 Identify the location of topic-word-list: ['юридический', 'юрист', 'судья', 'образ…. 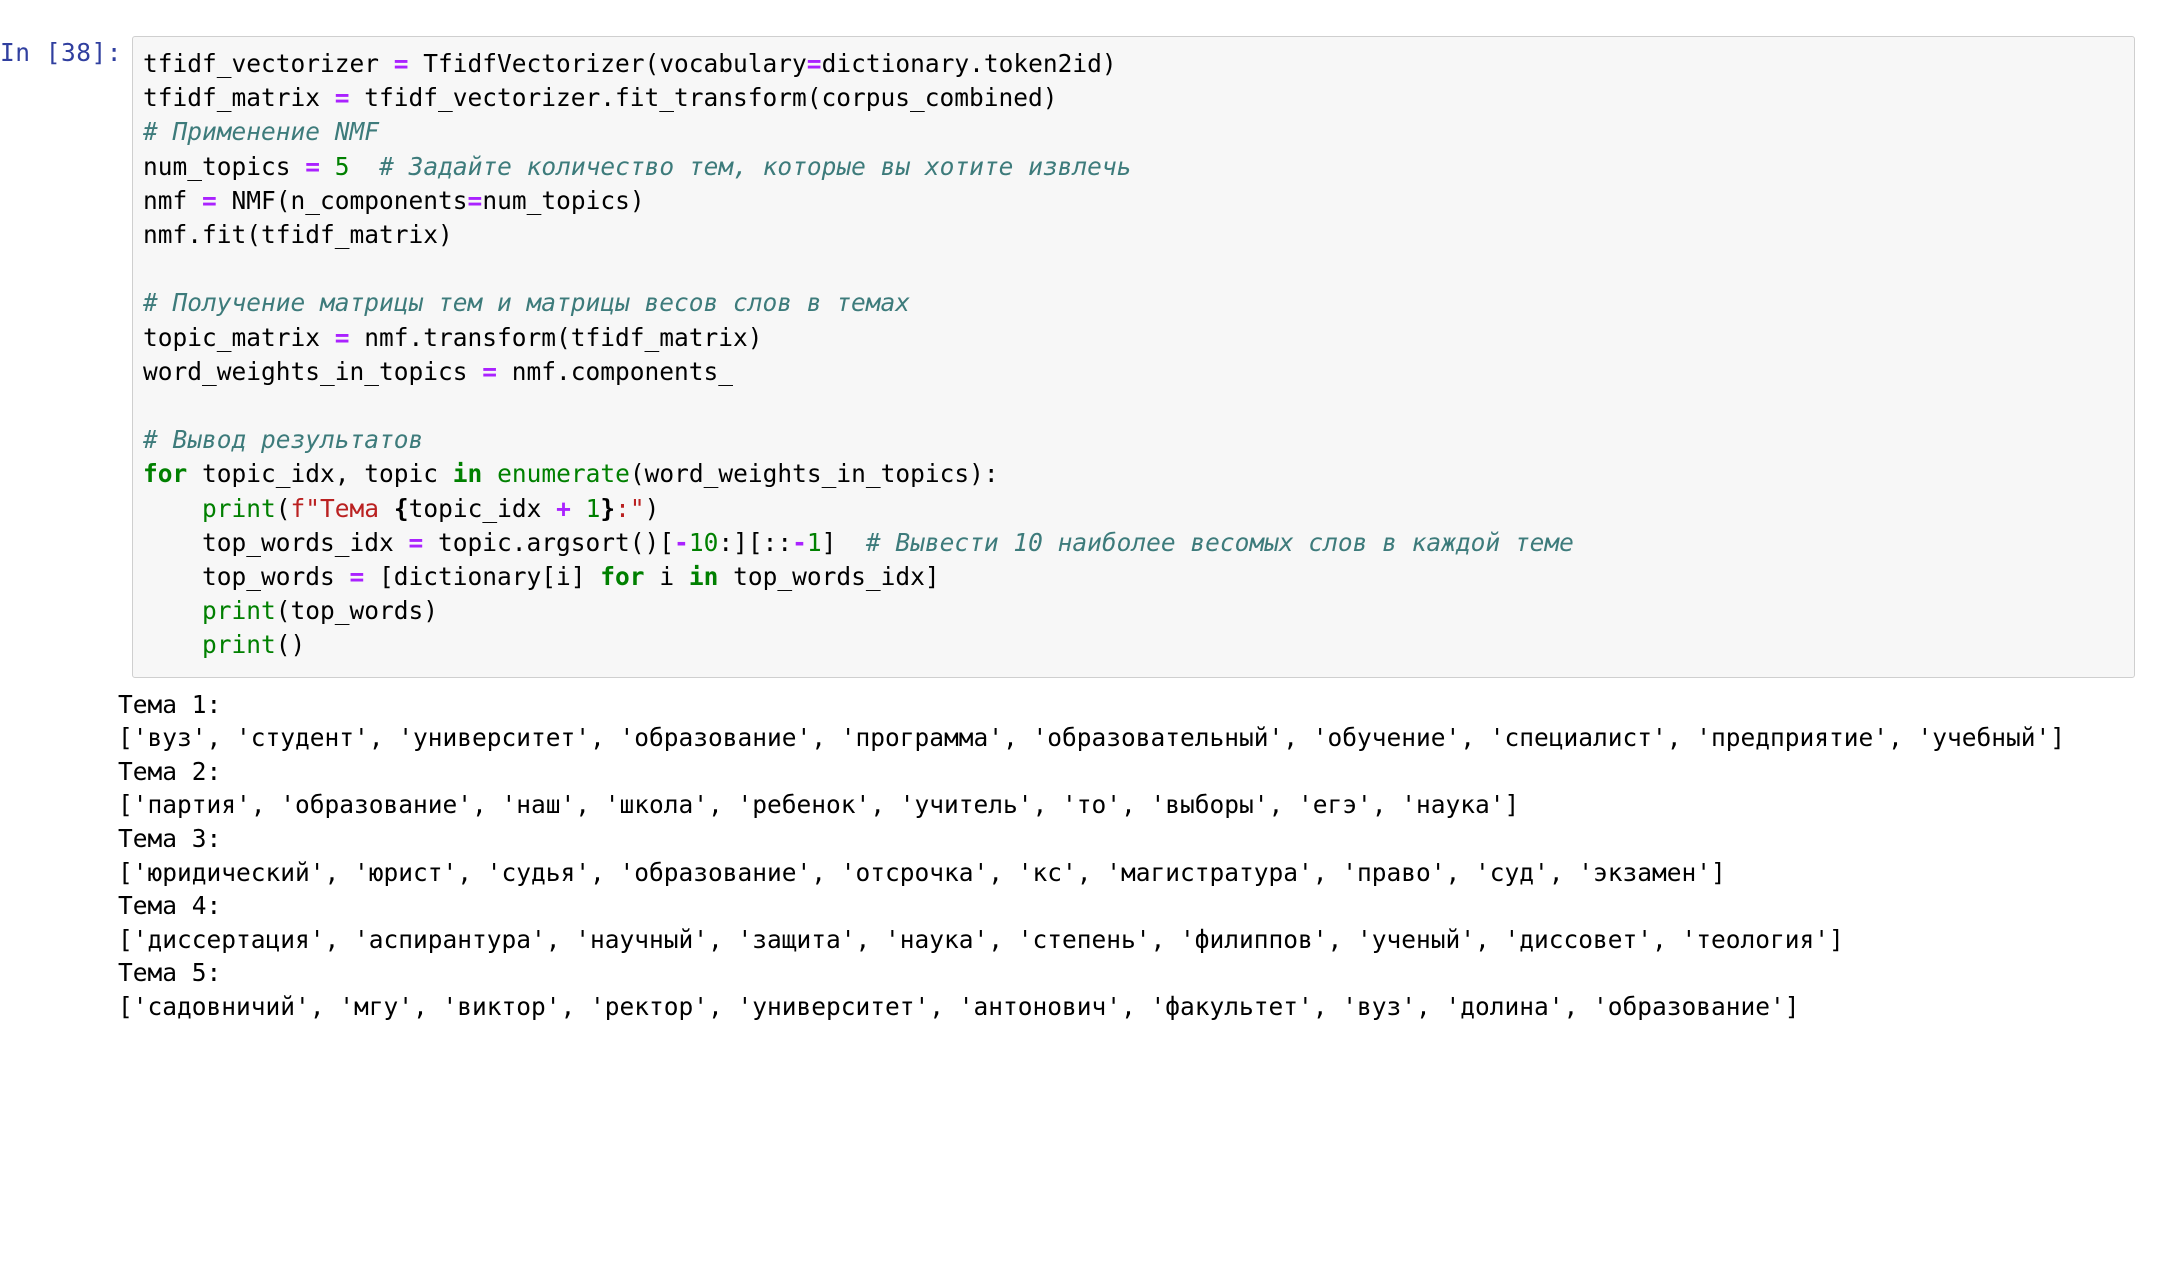
(922, 872).